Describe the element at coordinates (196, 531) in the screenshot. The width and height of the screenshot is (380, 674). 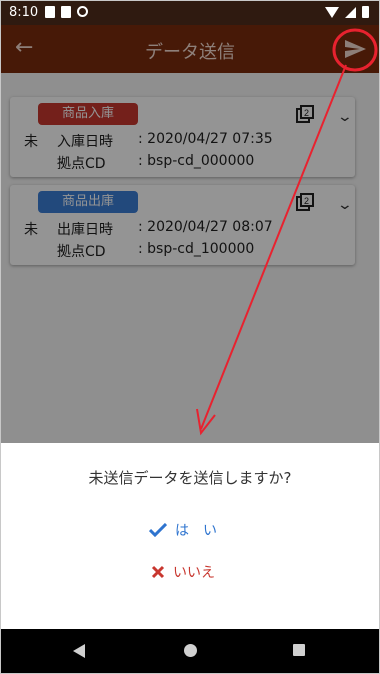
I see `yes-label: は い` at that location.